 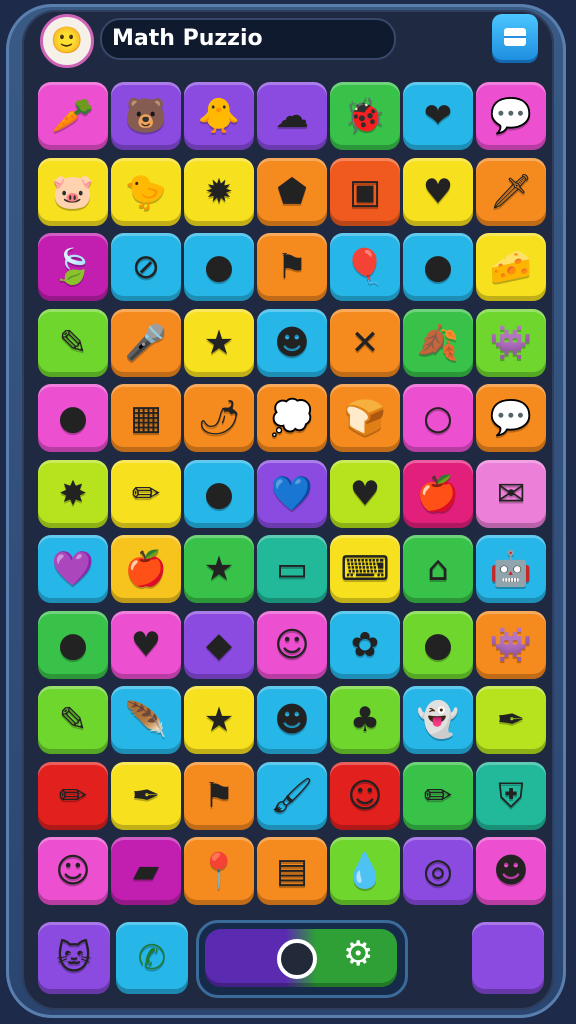 I want to click on grid-tile: 💧, so click(x=365, y=871).